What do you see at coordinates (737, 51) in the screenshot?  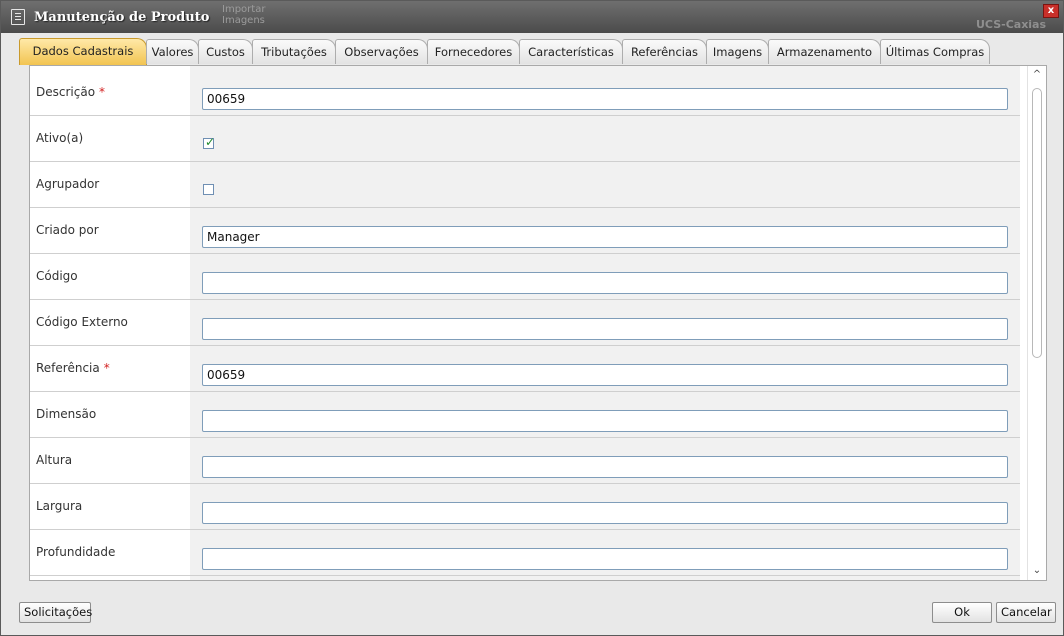 I see `tab-9: Imagens` at bounding box center [737, 51].